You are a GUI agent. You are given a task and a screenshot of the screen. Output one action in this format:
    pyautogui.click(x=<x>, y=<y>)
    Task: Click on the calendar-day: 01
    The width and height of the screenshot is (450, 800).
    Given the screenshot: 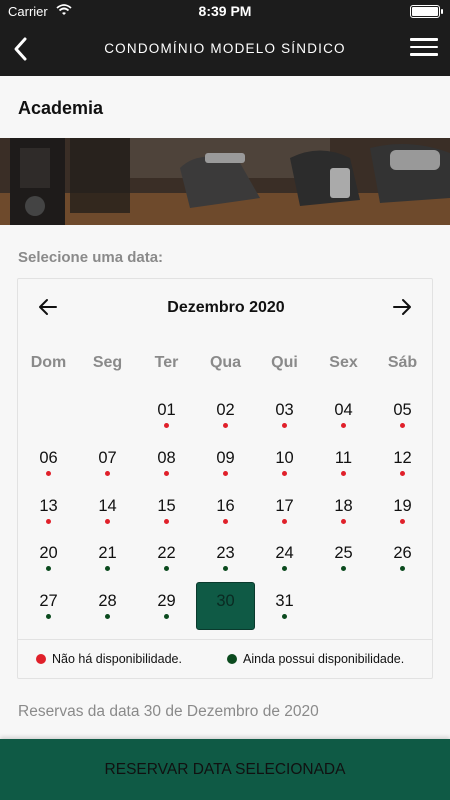 What is the action you would take?
    pyautogui.click(x=166, y=424)
    